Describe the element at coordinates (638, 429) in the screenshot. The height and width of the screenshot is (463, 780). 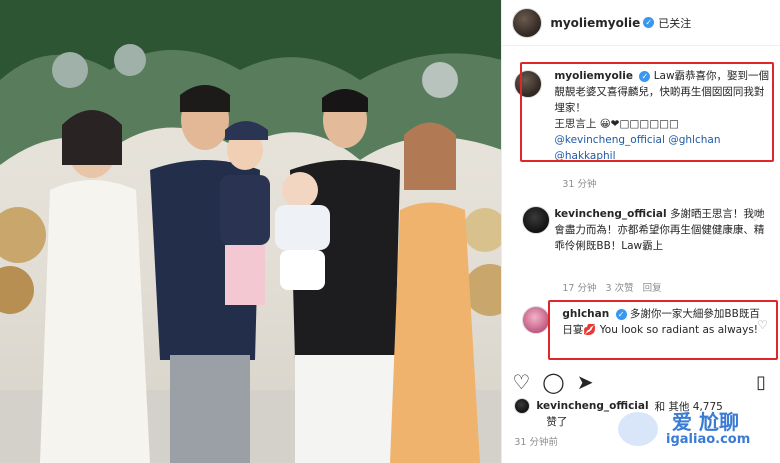
I see `watermark-logo-icon` at that location.